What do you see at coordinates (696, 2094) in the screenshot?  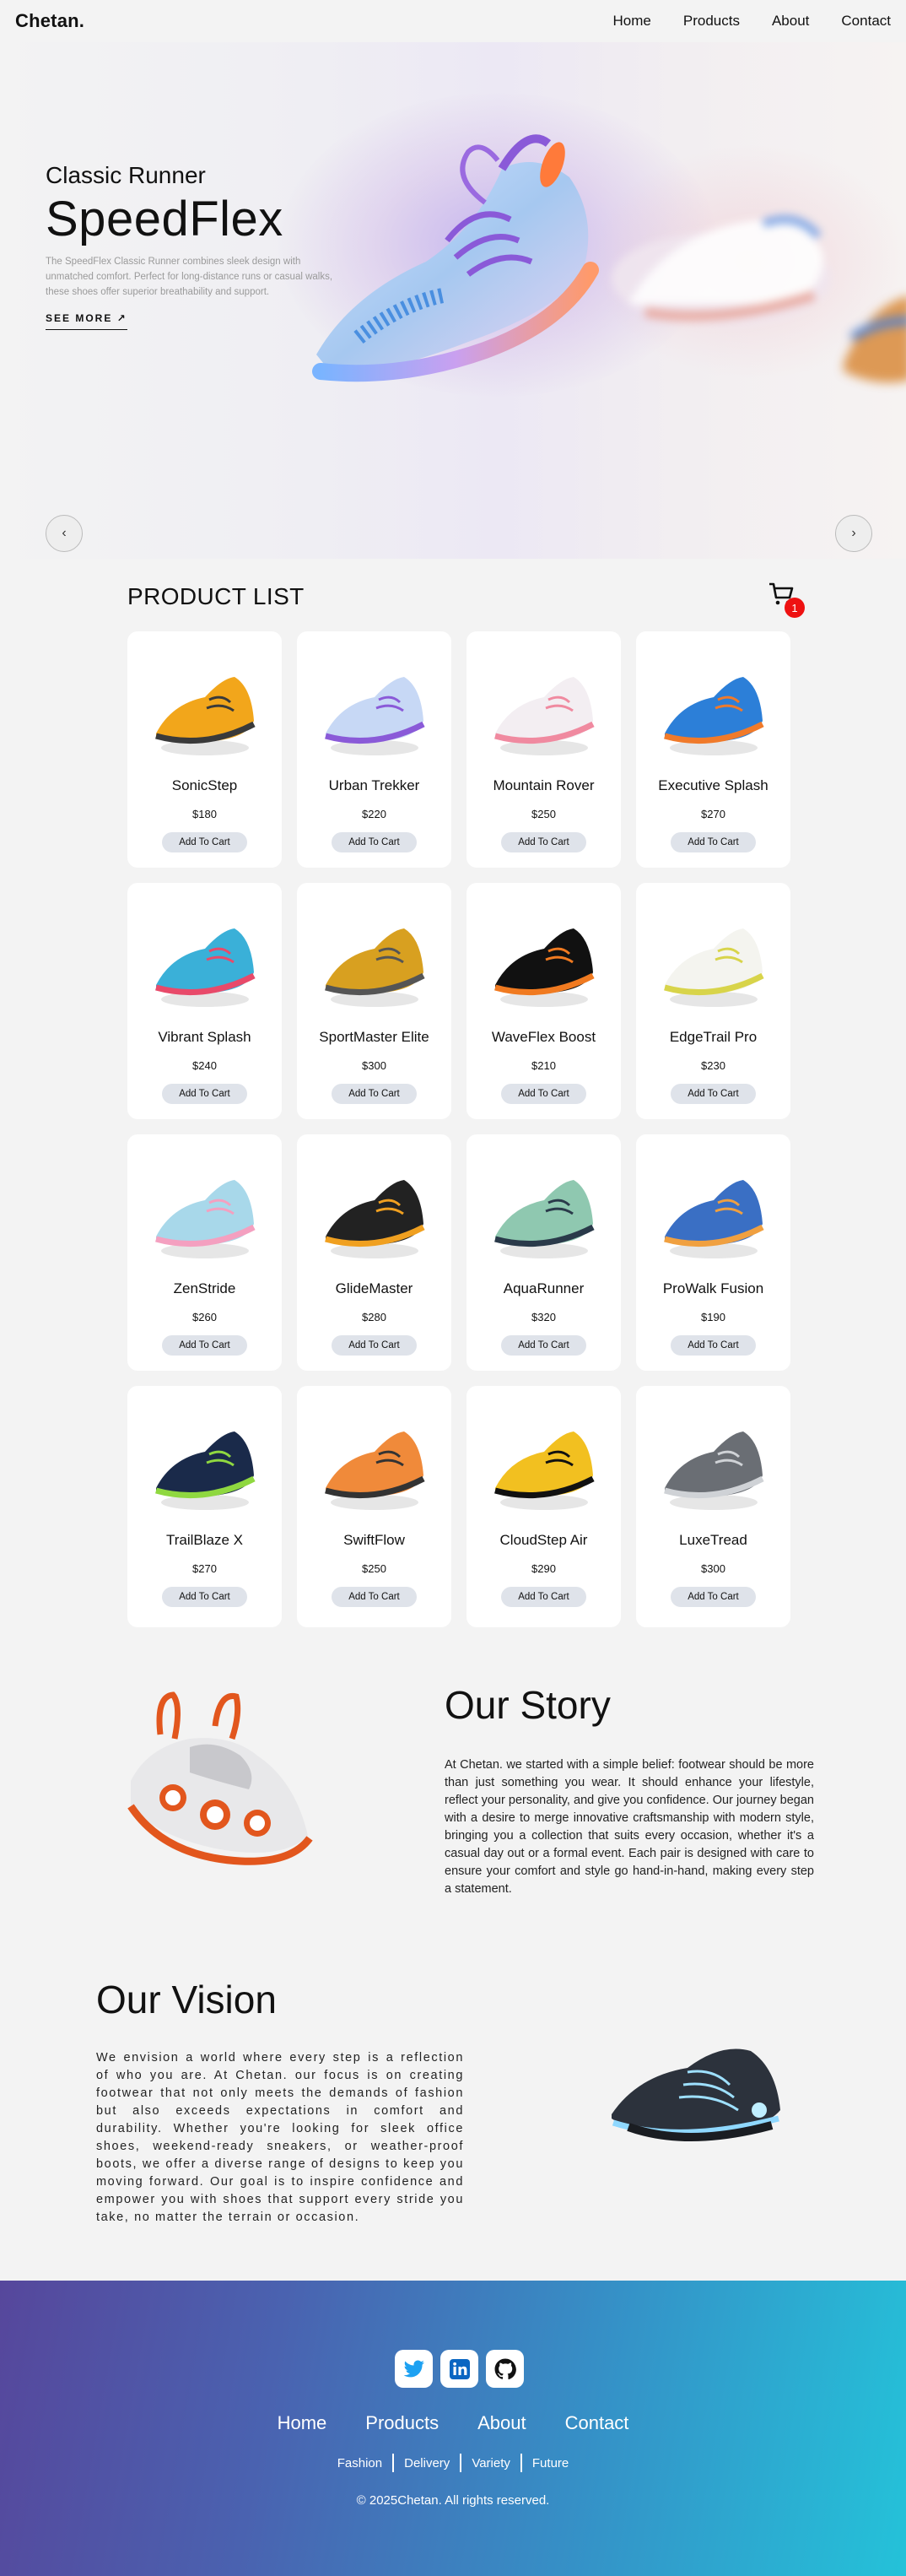 I see `vision-shoe-image` at bounding box center [696, 2094].